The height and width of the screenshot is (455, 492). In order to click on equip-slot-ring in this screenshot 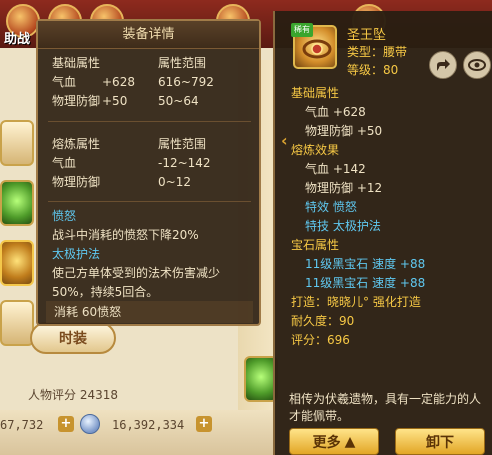, I will do `click(17, 203)`.